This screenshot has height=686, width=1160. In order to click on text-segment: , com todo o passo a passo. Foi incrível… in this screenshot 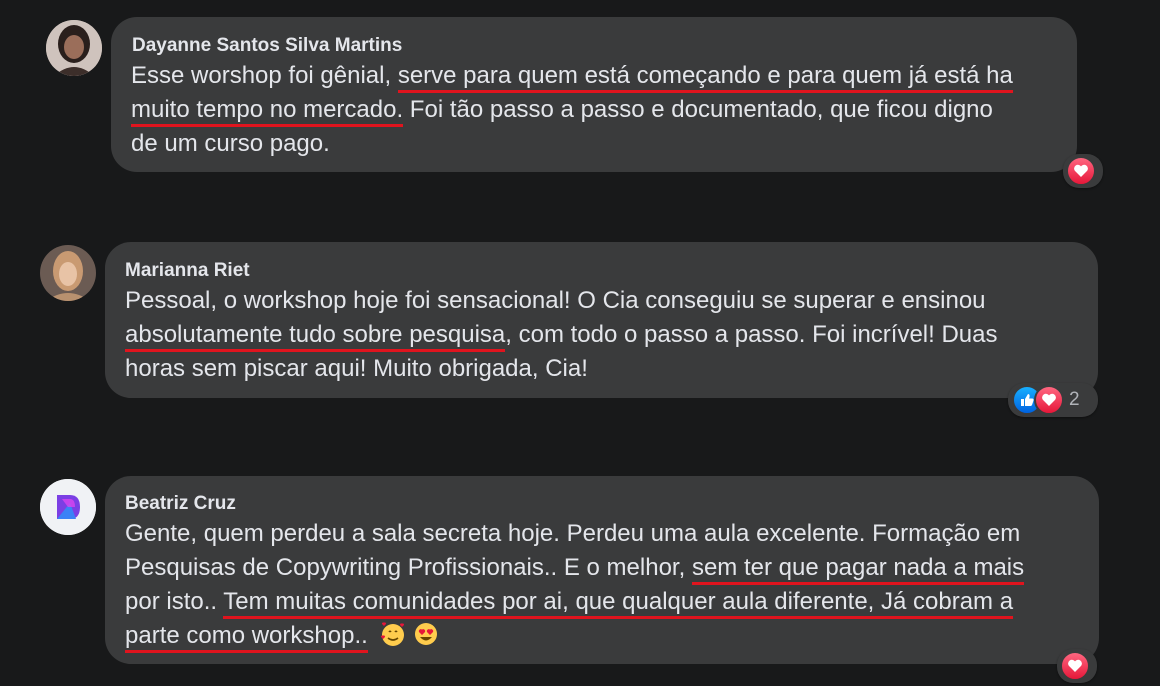, I will do `click(751, 334)`.